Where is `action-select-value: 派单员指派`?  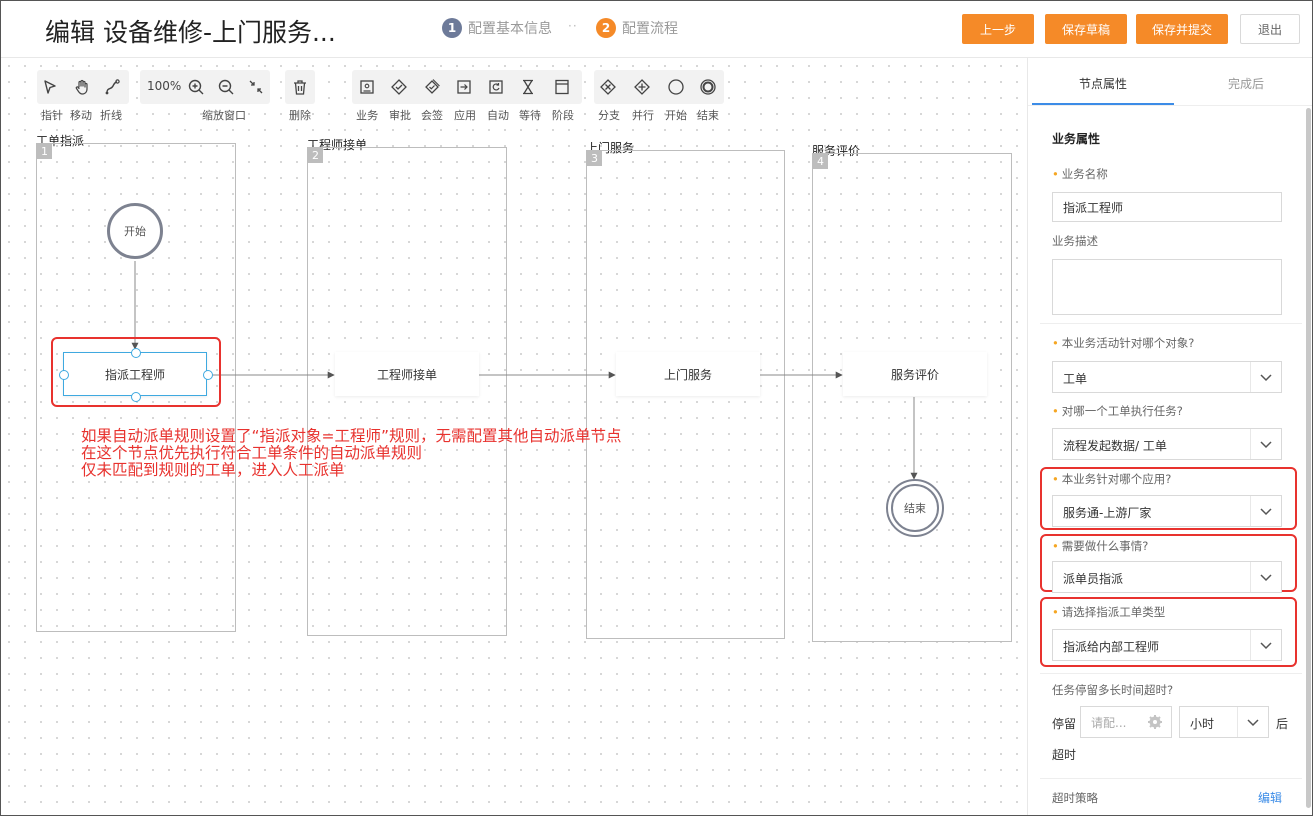
action-select-value: 派单员指派 is located at coordinates (1093, 579).